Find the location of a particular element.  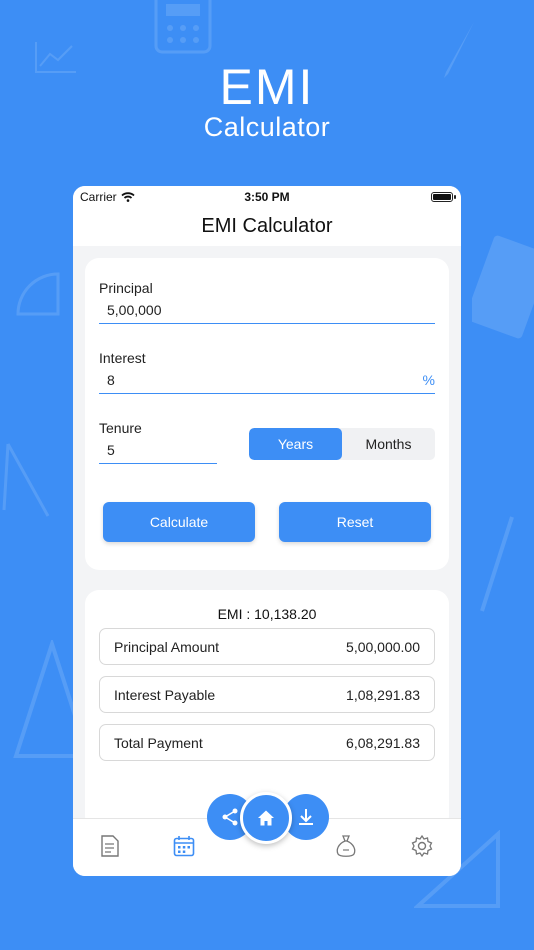

share-icon is located at coordinates (230, 817).